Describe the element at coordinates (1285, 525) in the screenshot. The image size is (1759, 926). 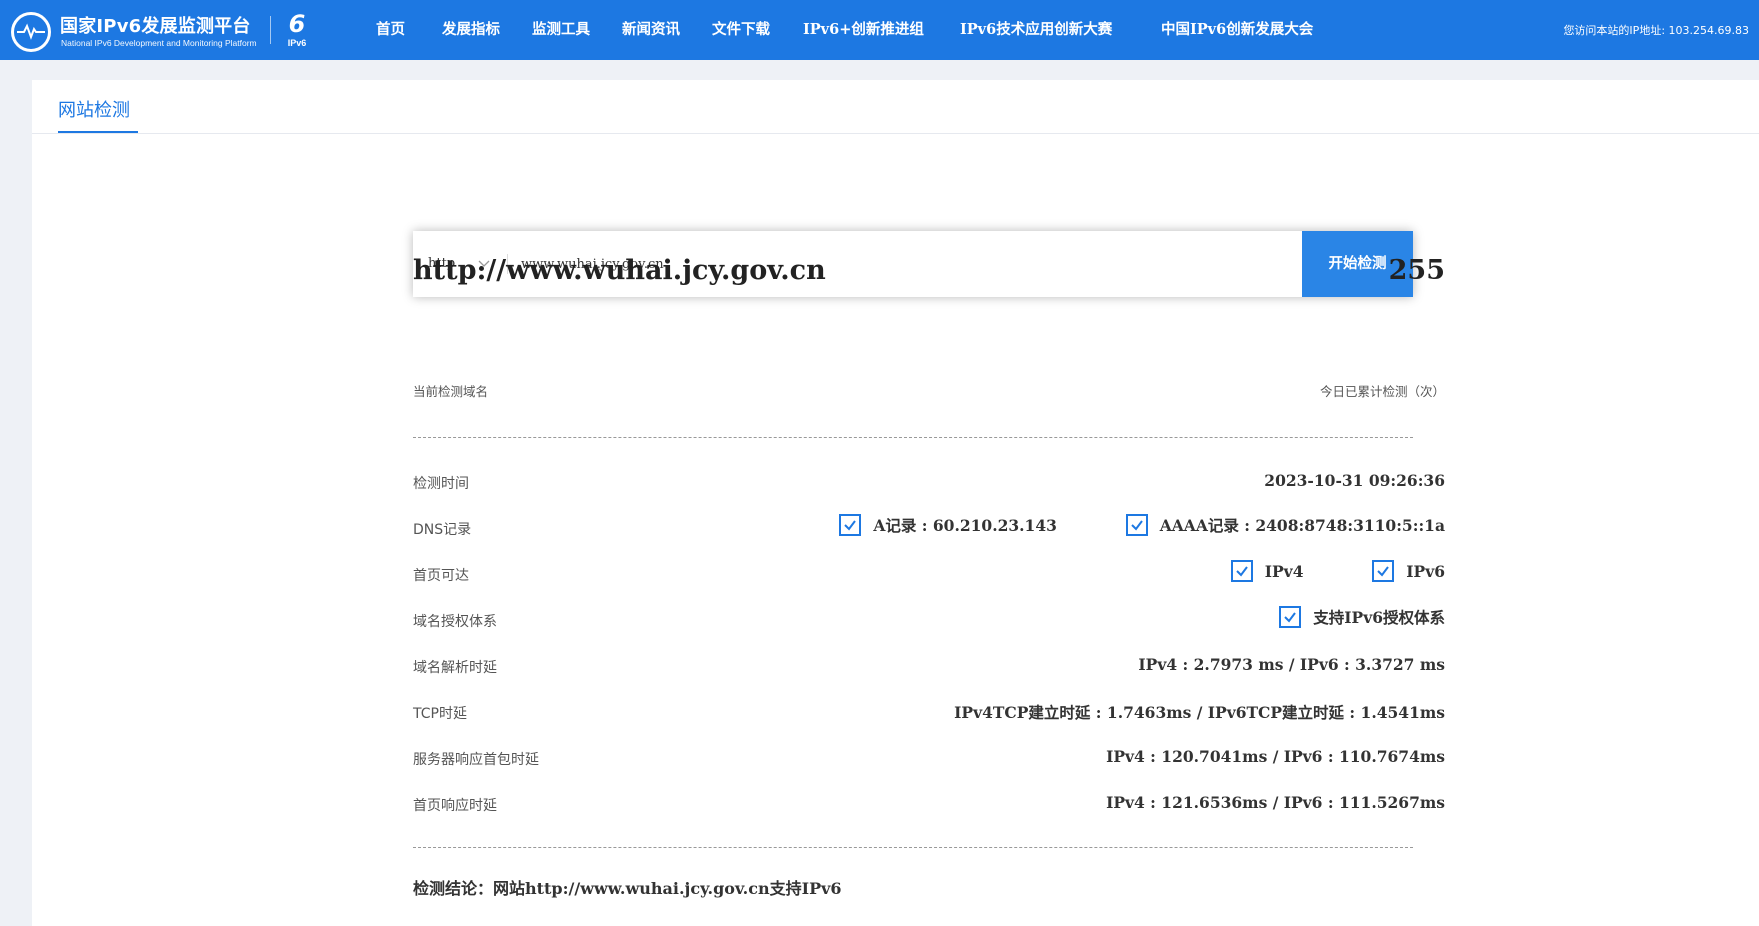
I see `dns-aaaa-record: AAAA记录 : 2408:8748:3110:5::1a` at that location.